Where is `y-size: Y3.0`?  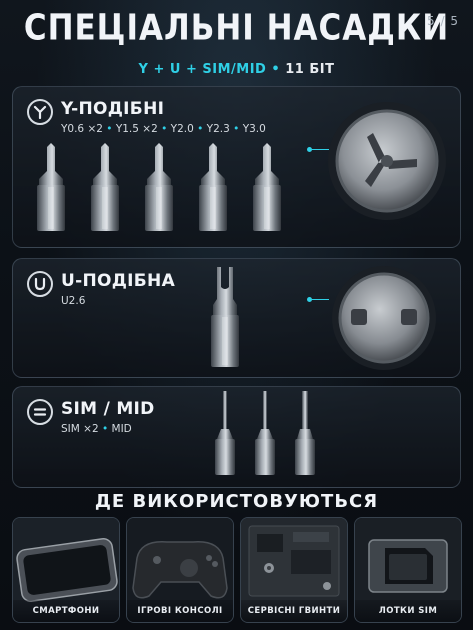
y-size: Y3.0 is located at coordinates (254, 129).